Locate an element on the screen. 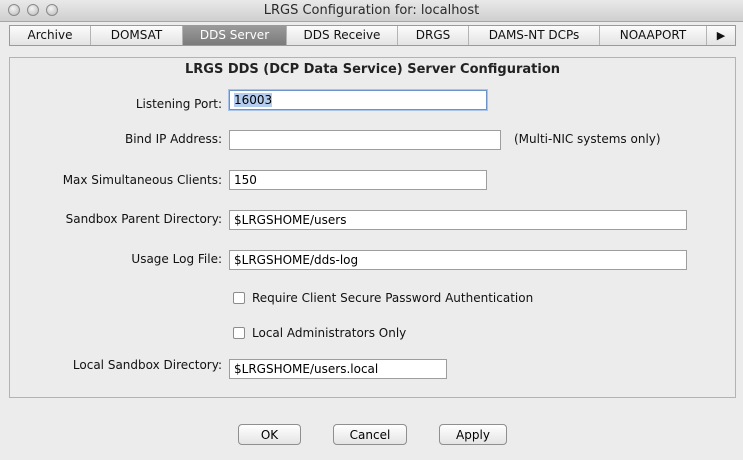 This screenshot has width=743, height=460. listening-port-input: 16003 is located at coordinates (358, 100).